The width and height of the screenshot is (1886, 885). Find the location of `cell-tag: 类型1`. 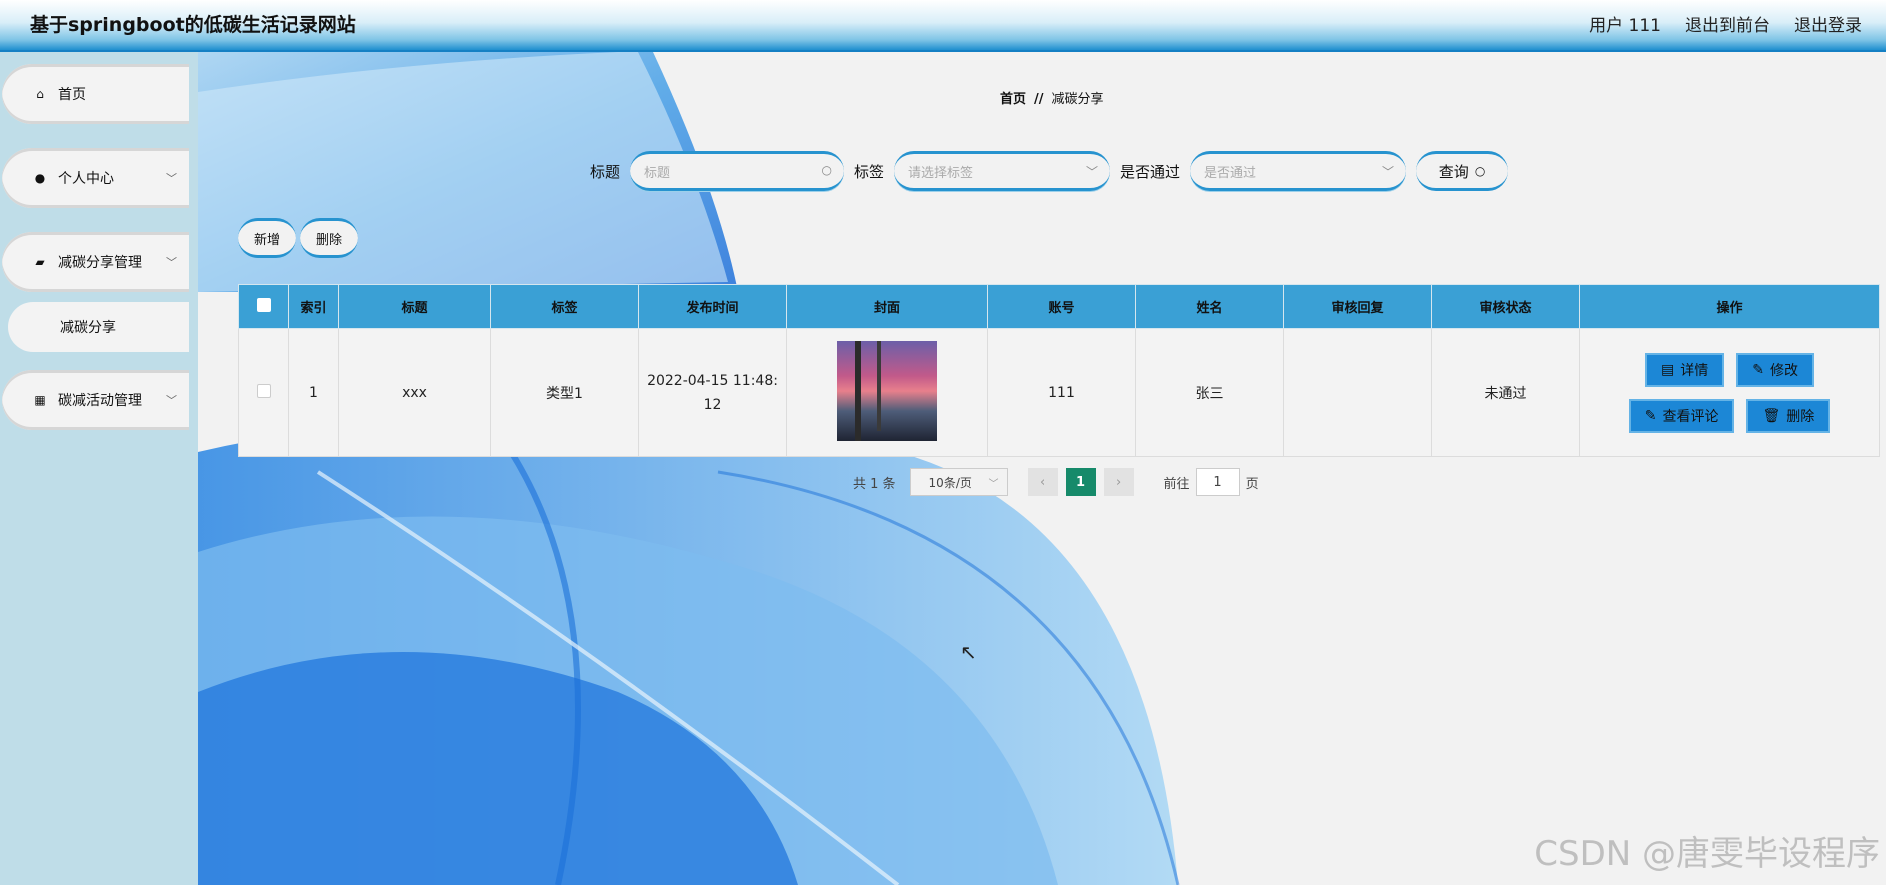

cell-tag: 类型1 is located at coordinates (564, 392).